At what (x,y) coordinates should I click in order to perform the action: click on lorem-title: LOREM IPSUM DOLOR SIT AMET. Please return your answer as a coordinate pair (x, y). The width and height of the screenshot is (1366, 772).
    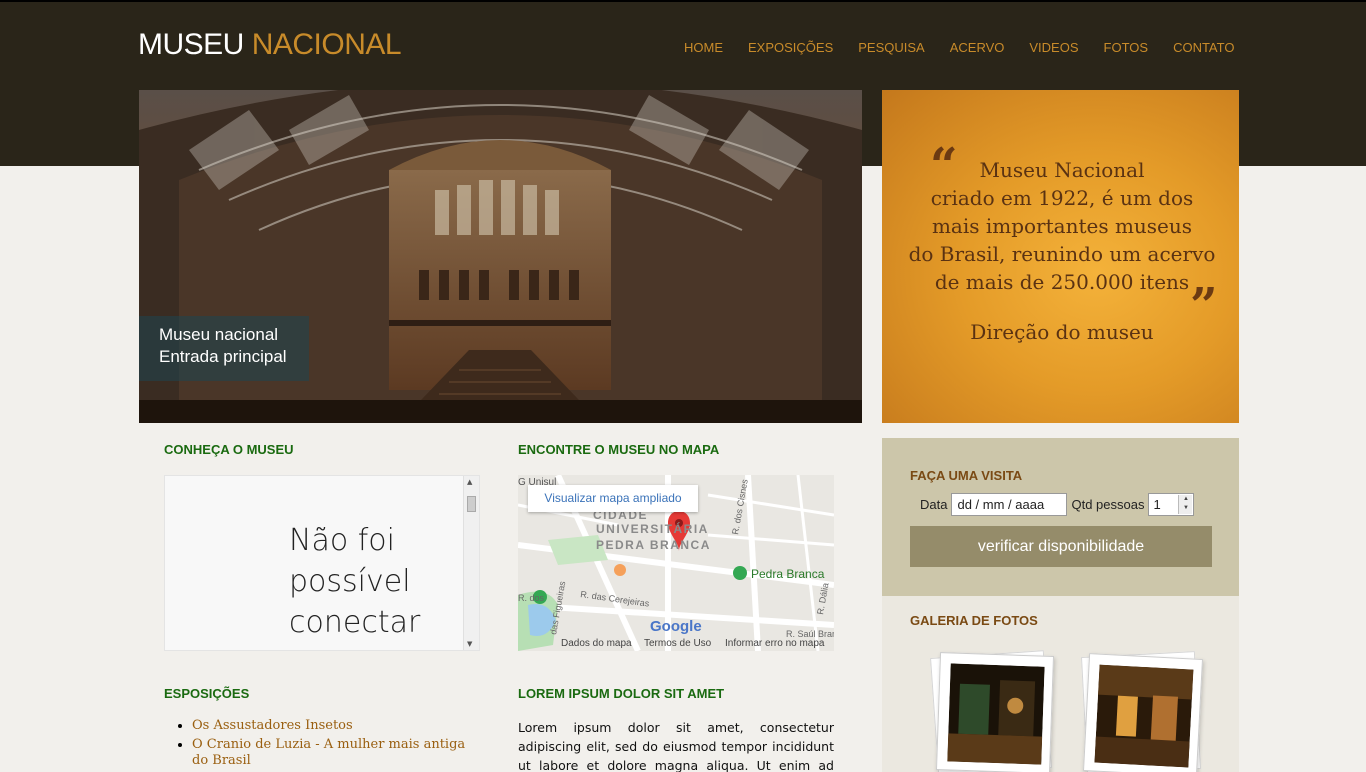
    Looking at the image, I should click on (621, 693).